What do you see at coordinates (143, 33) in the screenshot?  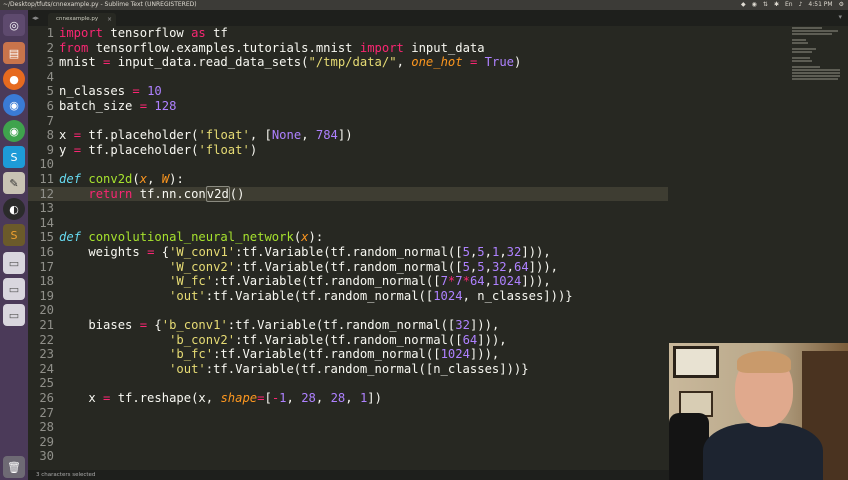 I see `code-line-1: import tensorflow as tf` at bounding box center [143, 33].